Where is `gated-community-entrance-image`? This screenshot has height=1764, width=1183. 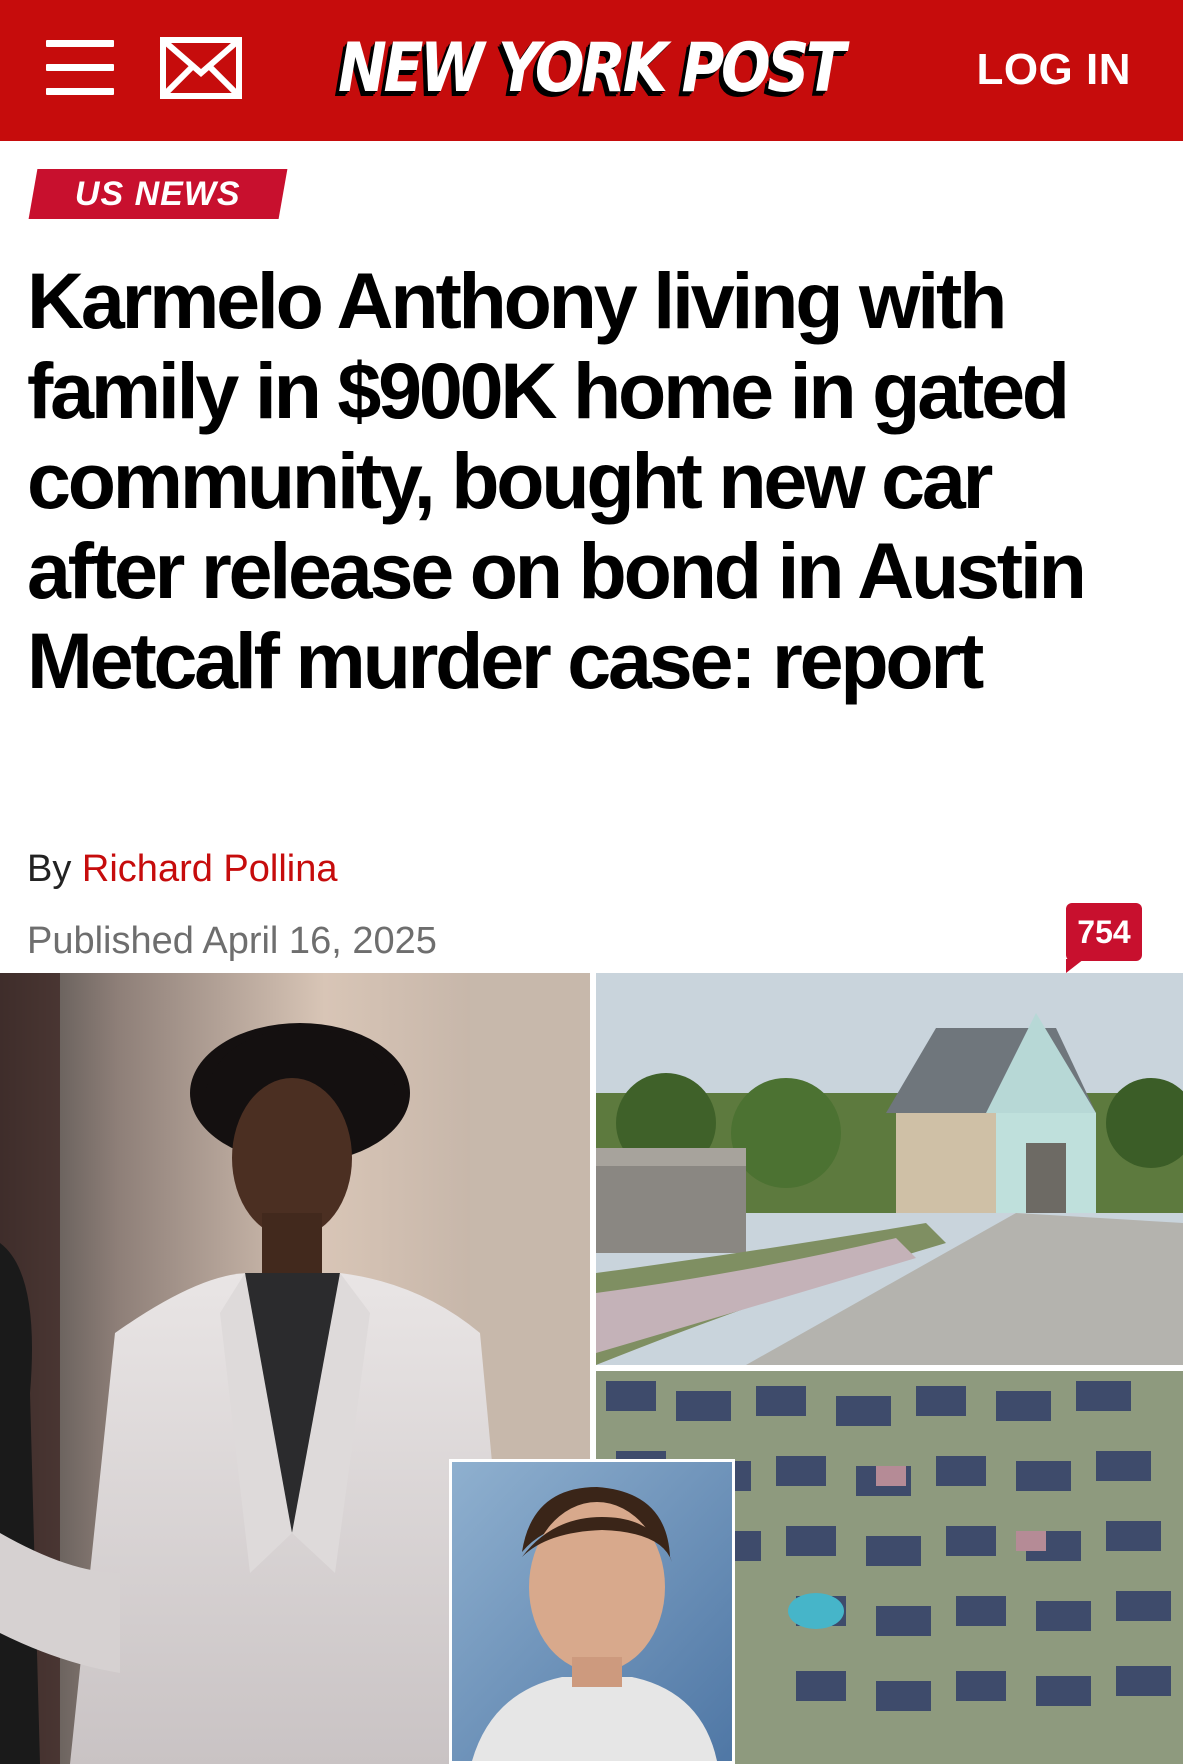 gated-community-entrance-image is located at coordinates (889, 1169).